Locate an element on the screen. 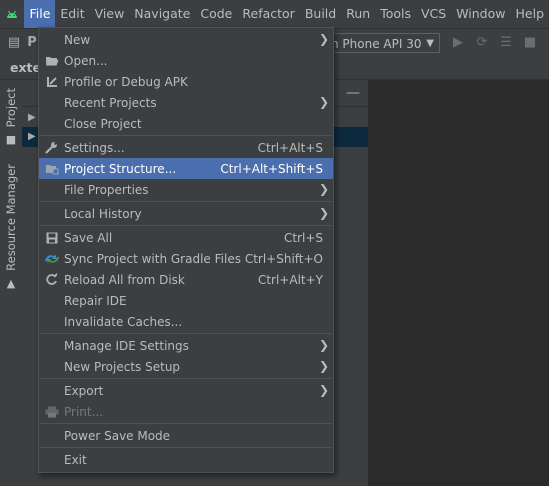  menu-run: Run is located at coordinates (358, 14).